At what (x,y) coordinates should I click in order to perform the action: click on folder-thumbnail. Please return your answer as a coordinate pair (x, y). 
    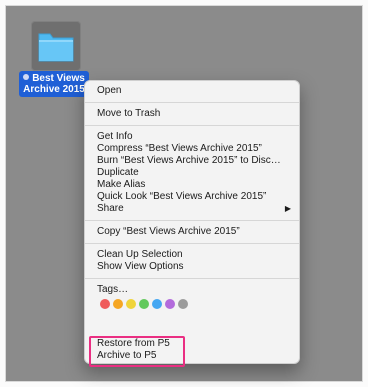
    Looking at the image, I should click on (56, 46).